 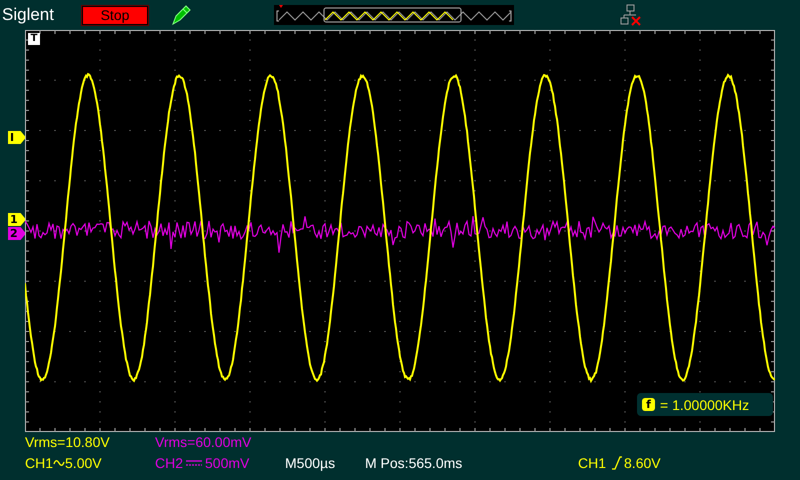 I want to click on rms-measurement: Vrms=60.00mV, so click(x=203, y=442).